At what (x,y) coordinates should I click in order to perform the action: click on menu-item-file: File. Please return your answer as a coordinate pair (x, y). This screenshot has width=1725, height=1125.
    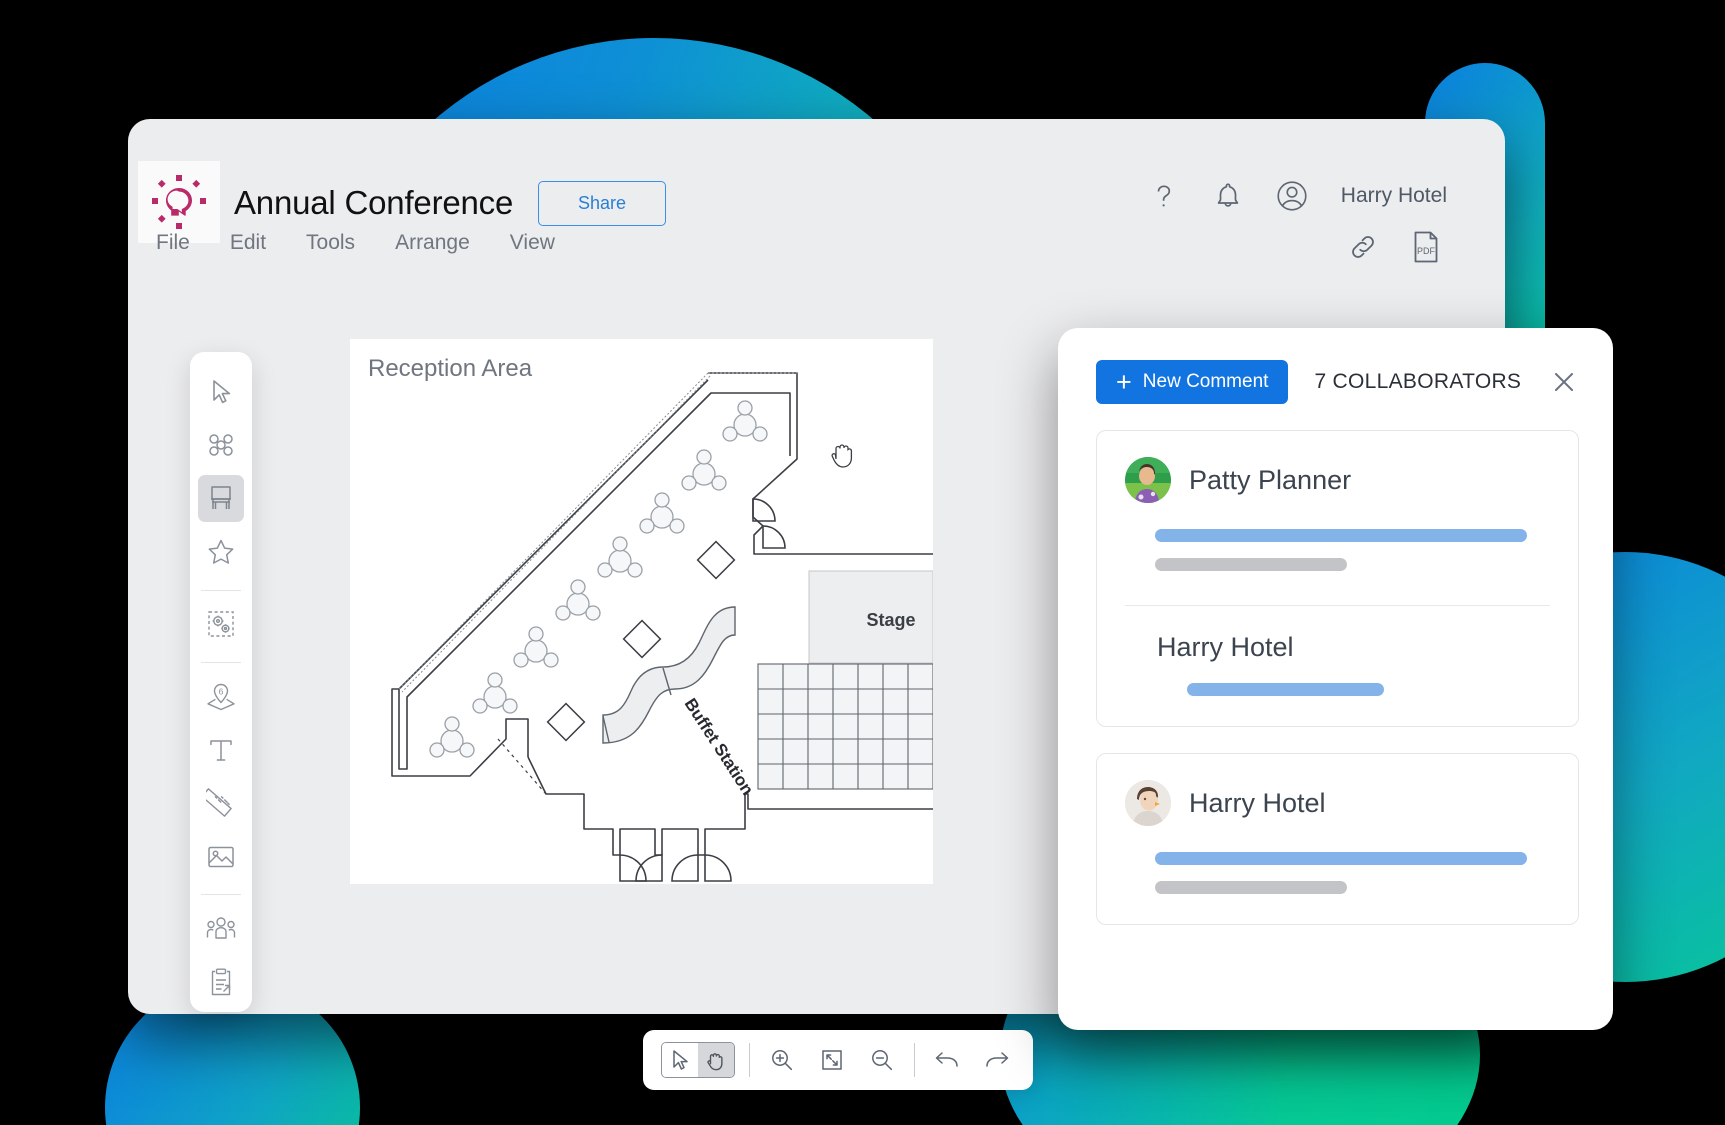
    Looking at the image, I should click on (173, 243).